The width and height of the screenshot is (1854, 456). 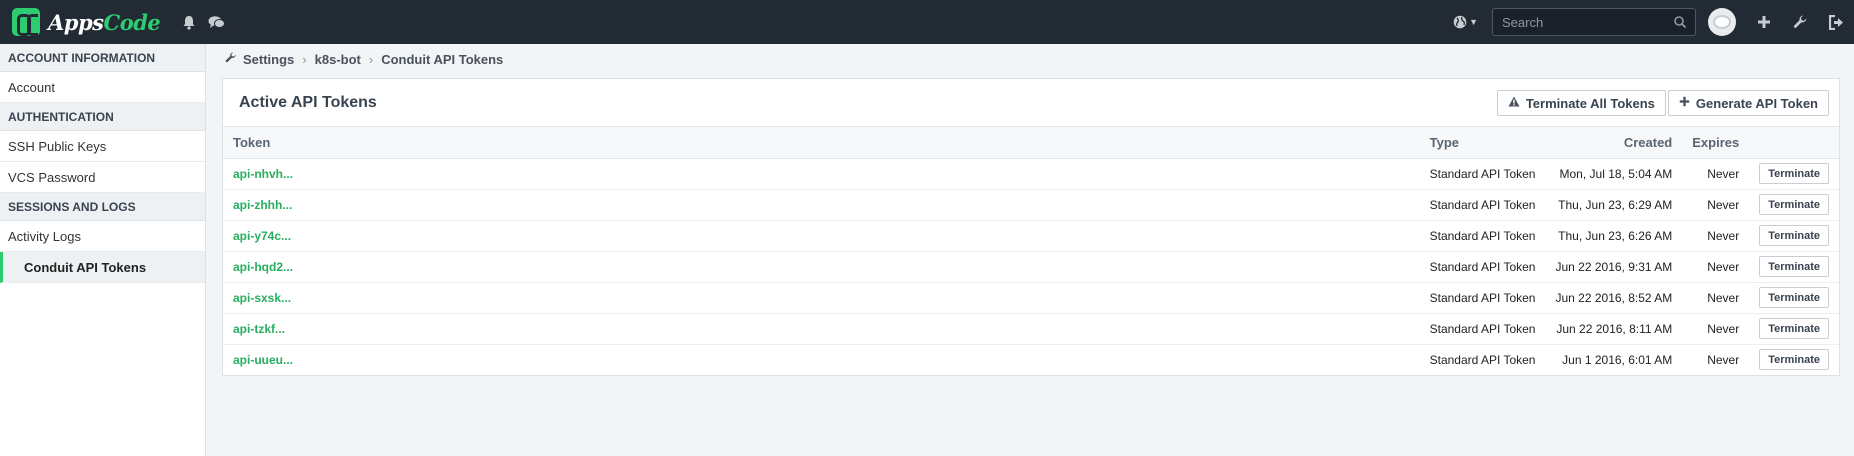 What do you see at coordinates (364, 59) in the screenshot?
I see `breadcrumb: Settings › k8s-bot › Conduit API Tokens` at bounding box center [364, 59].